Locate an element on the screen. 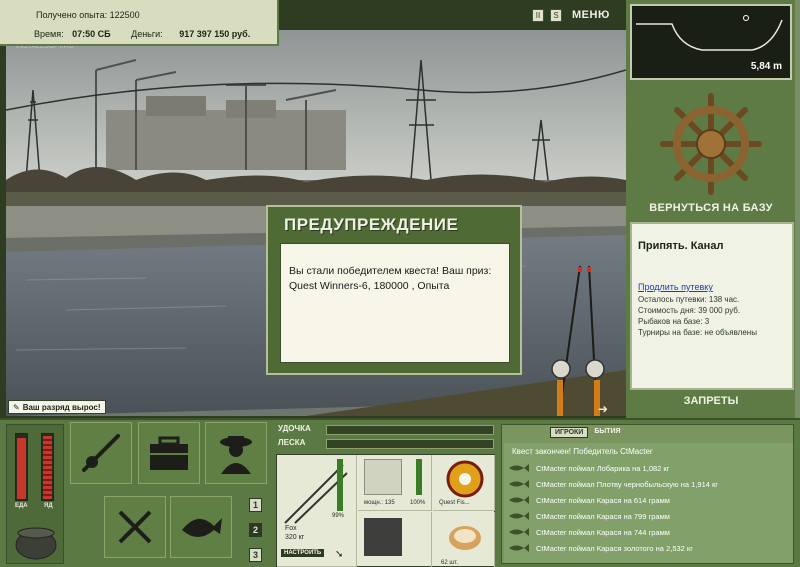  right-scrollbar is located at coordinates (797, 210).